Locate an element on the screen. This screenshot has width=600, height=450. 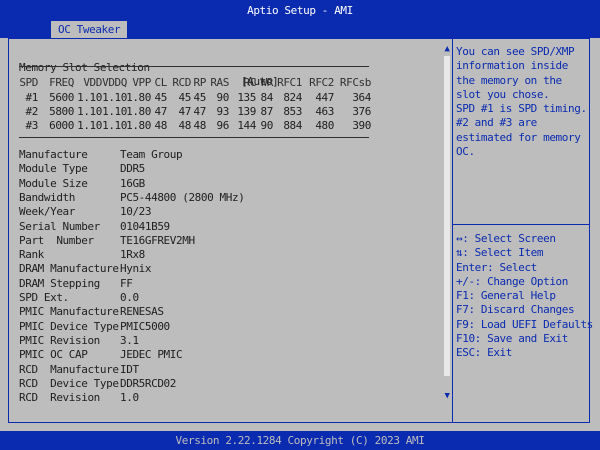
info-value: DDR5RCD02 is located at coordinates (148, 383).